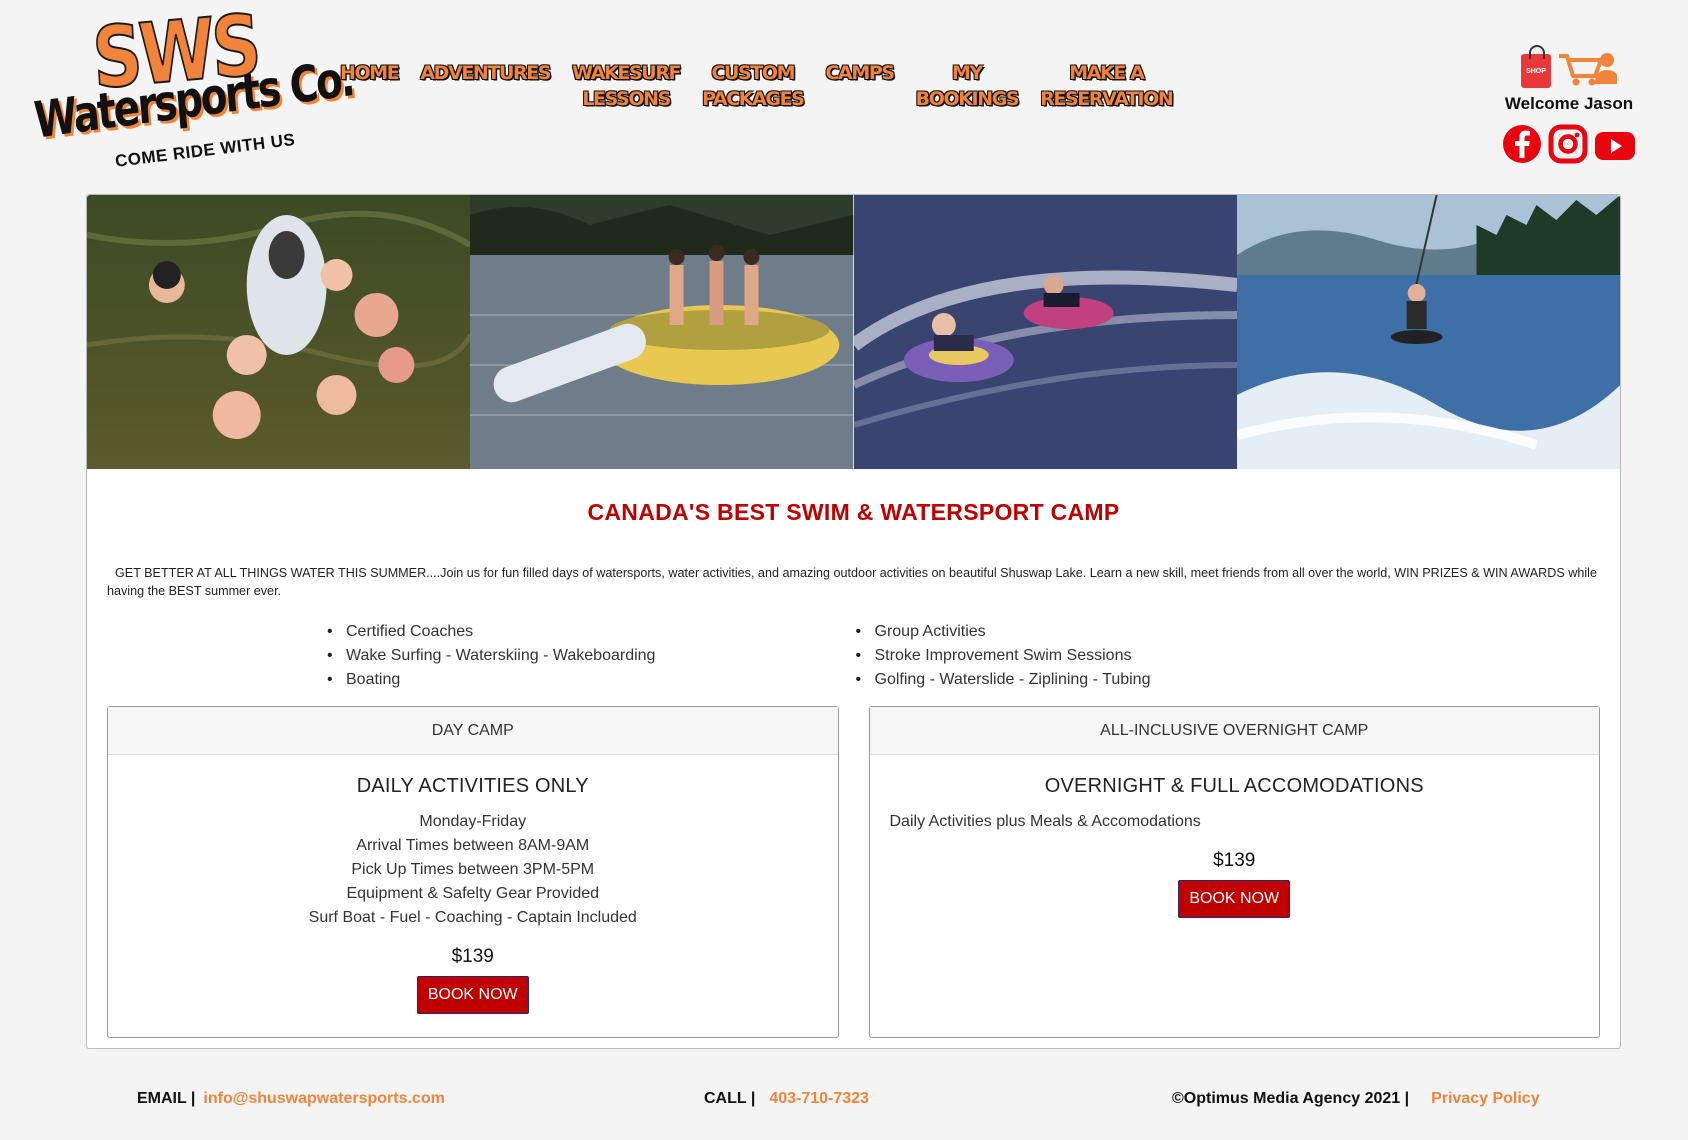 The width and height of the screenshot is (1688, 1140). Describe the element at coordinates (205, 150) in the screenshot. I see `logo-tagline: COME RIDE WITH US` at that location.